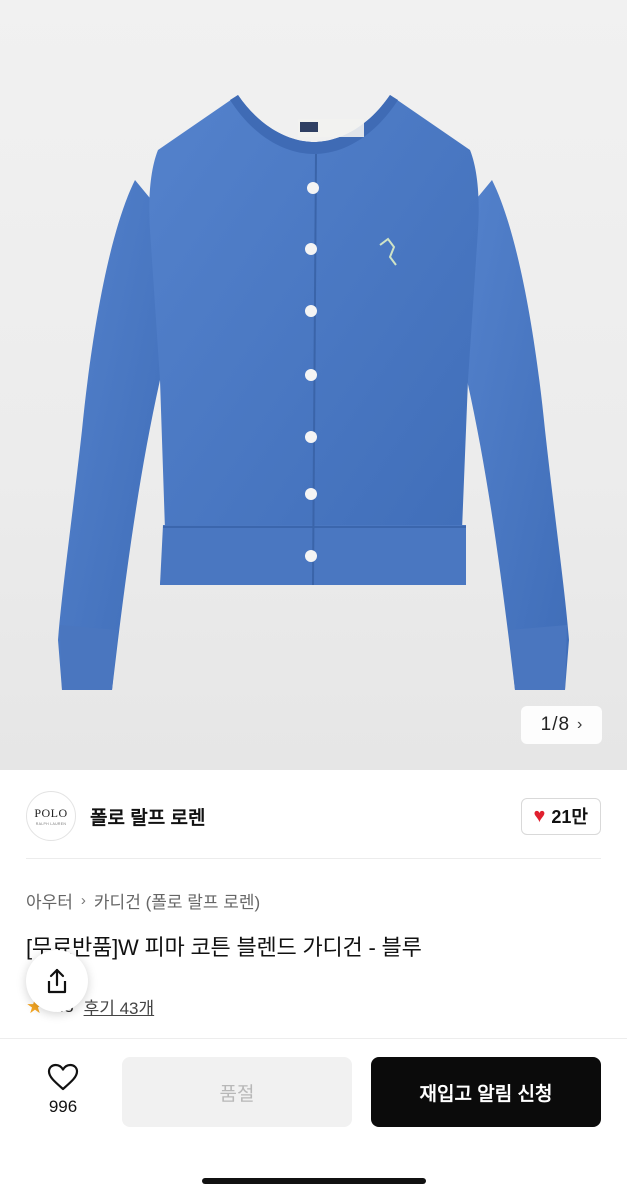 Image resolution: width=627 pixels, height=1200 pixels. What do you see at coordinates (51, 824) in the screenshot?
I see `brand-logo-subtext: RALPH LAUREN` at bounding box center [51, 824].